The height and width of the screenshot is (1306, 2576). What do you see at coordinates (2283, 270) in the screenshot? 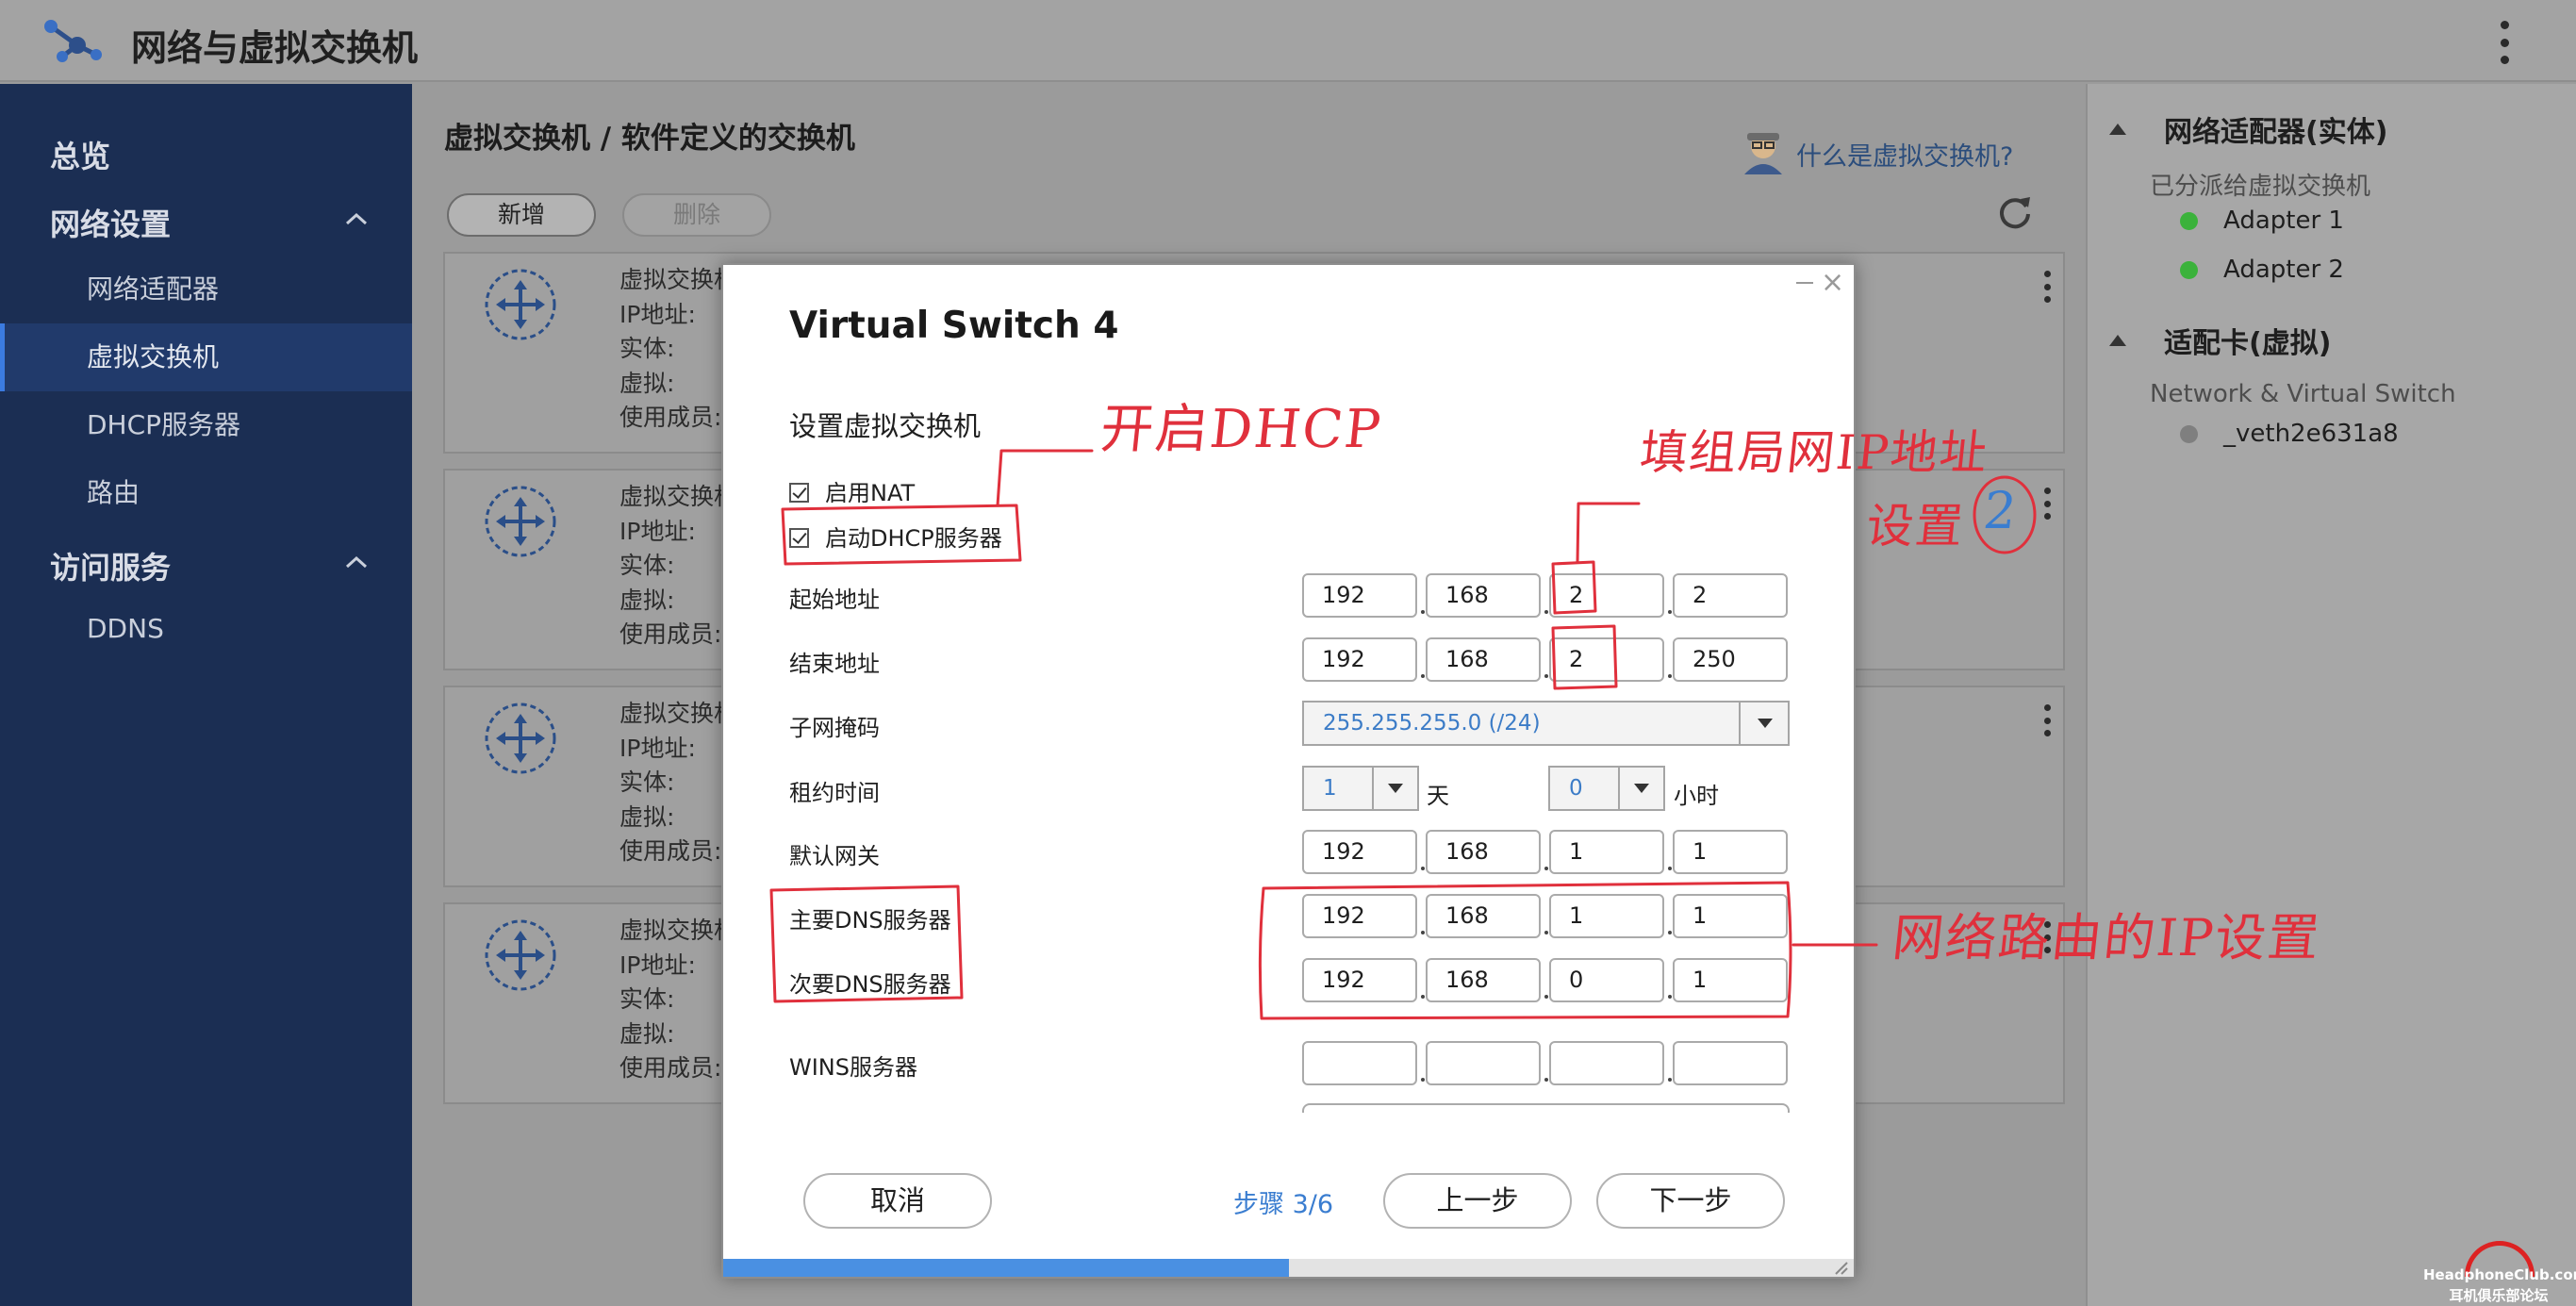
I see `adapter-name: Adapter 2` at bounding box center [2283, 270].